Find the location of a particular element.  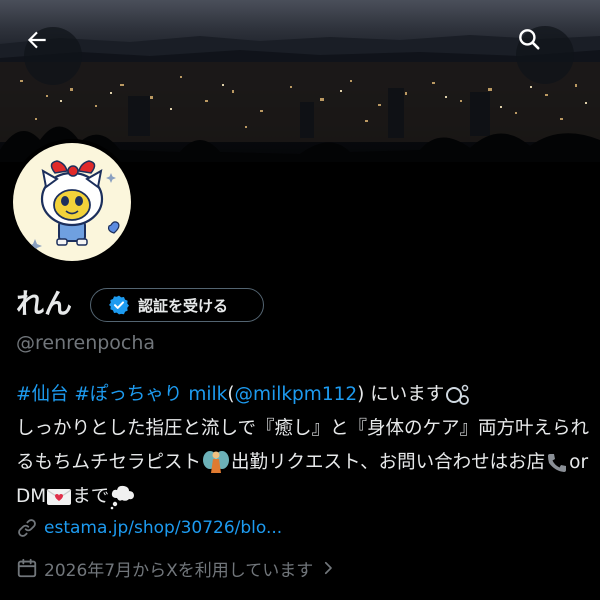

fairy-icon is located at coordinates (216, 462).